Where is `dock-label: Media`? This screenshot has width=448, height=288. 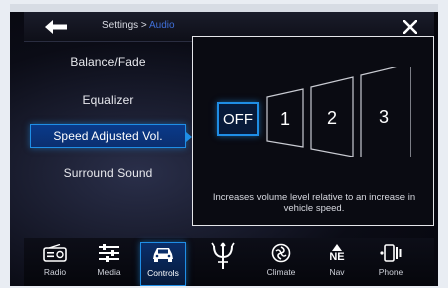
dock-label: Media is located at coordinates (109, 272).